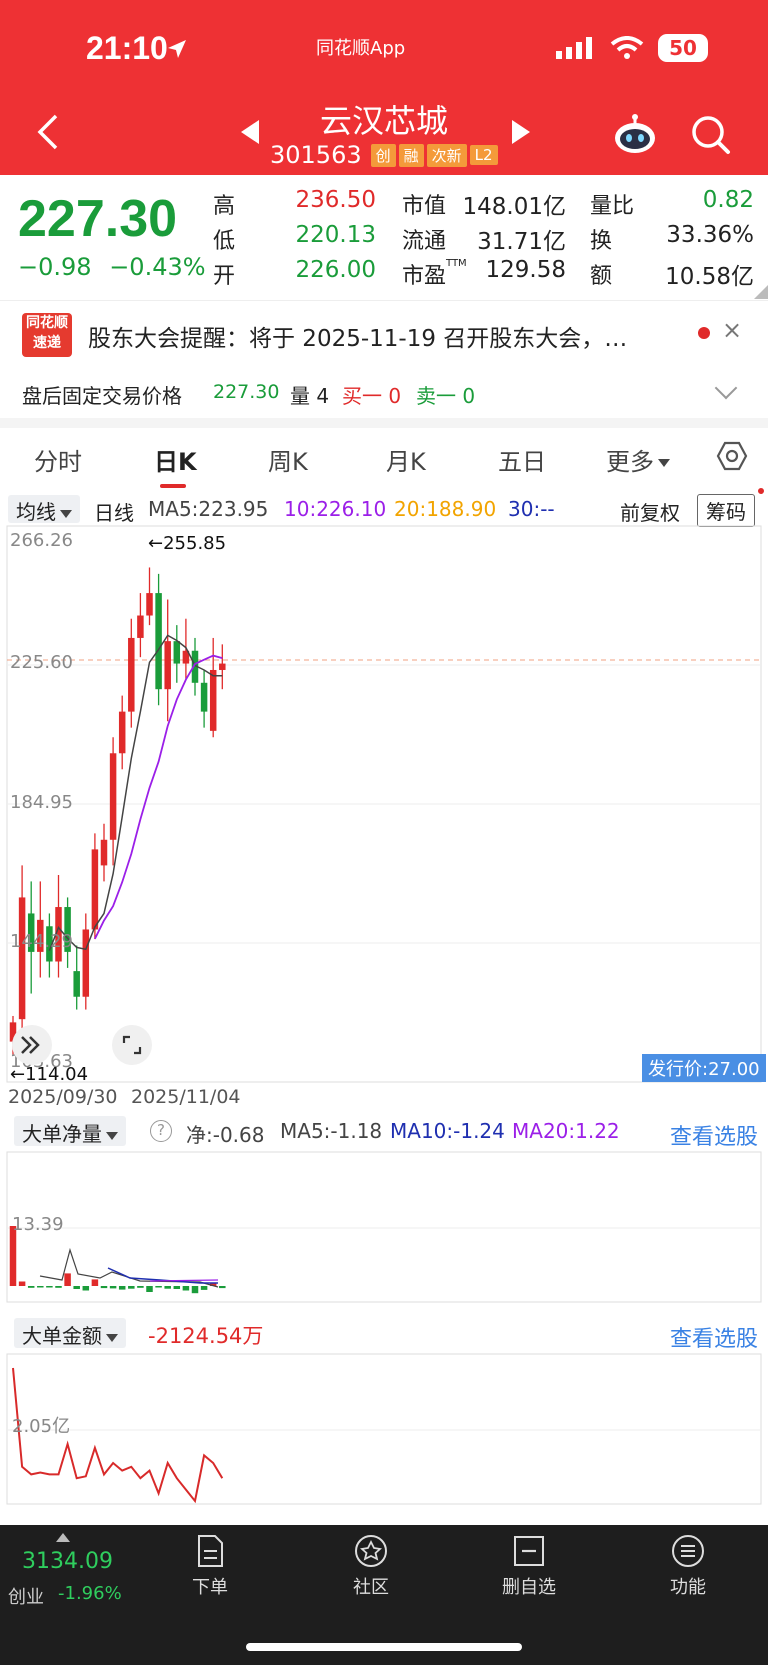 The image size is (768, 1665). What do you see at coordinates (63, 1537) in the screenshot?
I see `index-up-triangle-icon` at bounding box center [63, 1537].